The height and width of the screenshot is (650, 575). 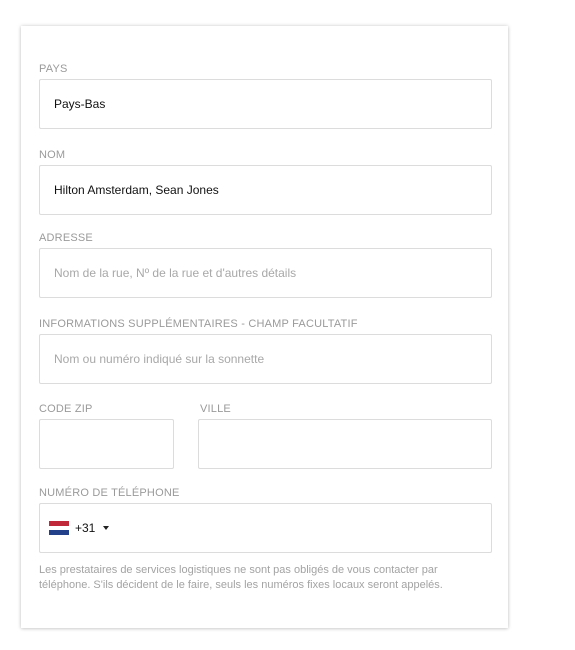 What do you see at coordinates (215, 409) in the screenshot?
I see `city-label: VILLE` at bounding box center [215, 409].